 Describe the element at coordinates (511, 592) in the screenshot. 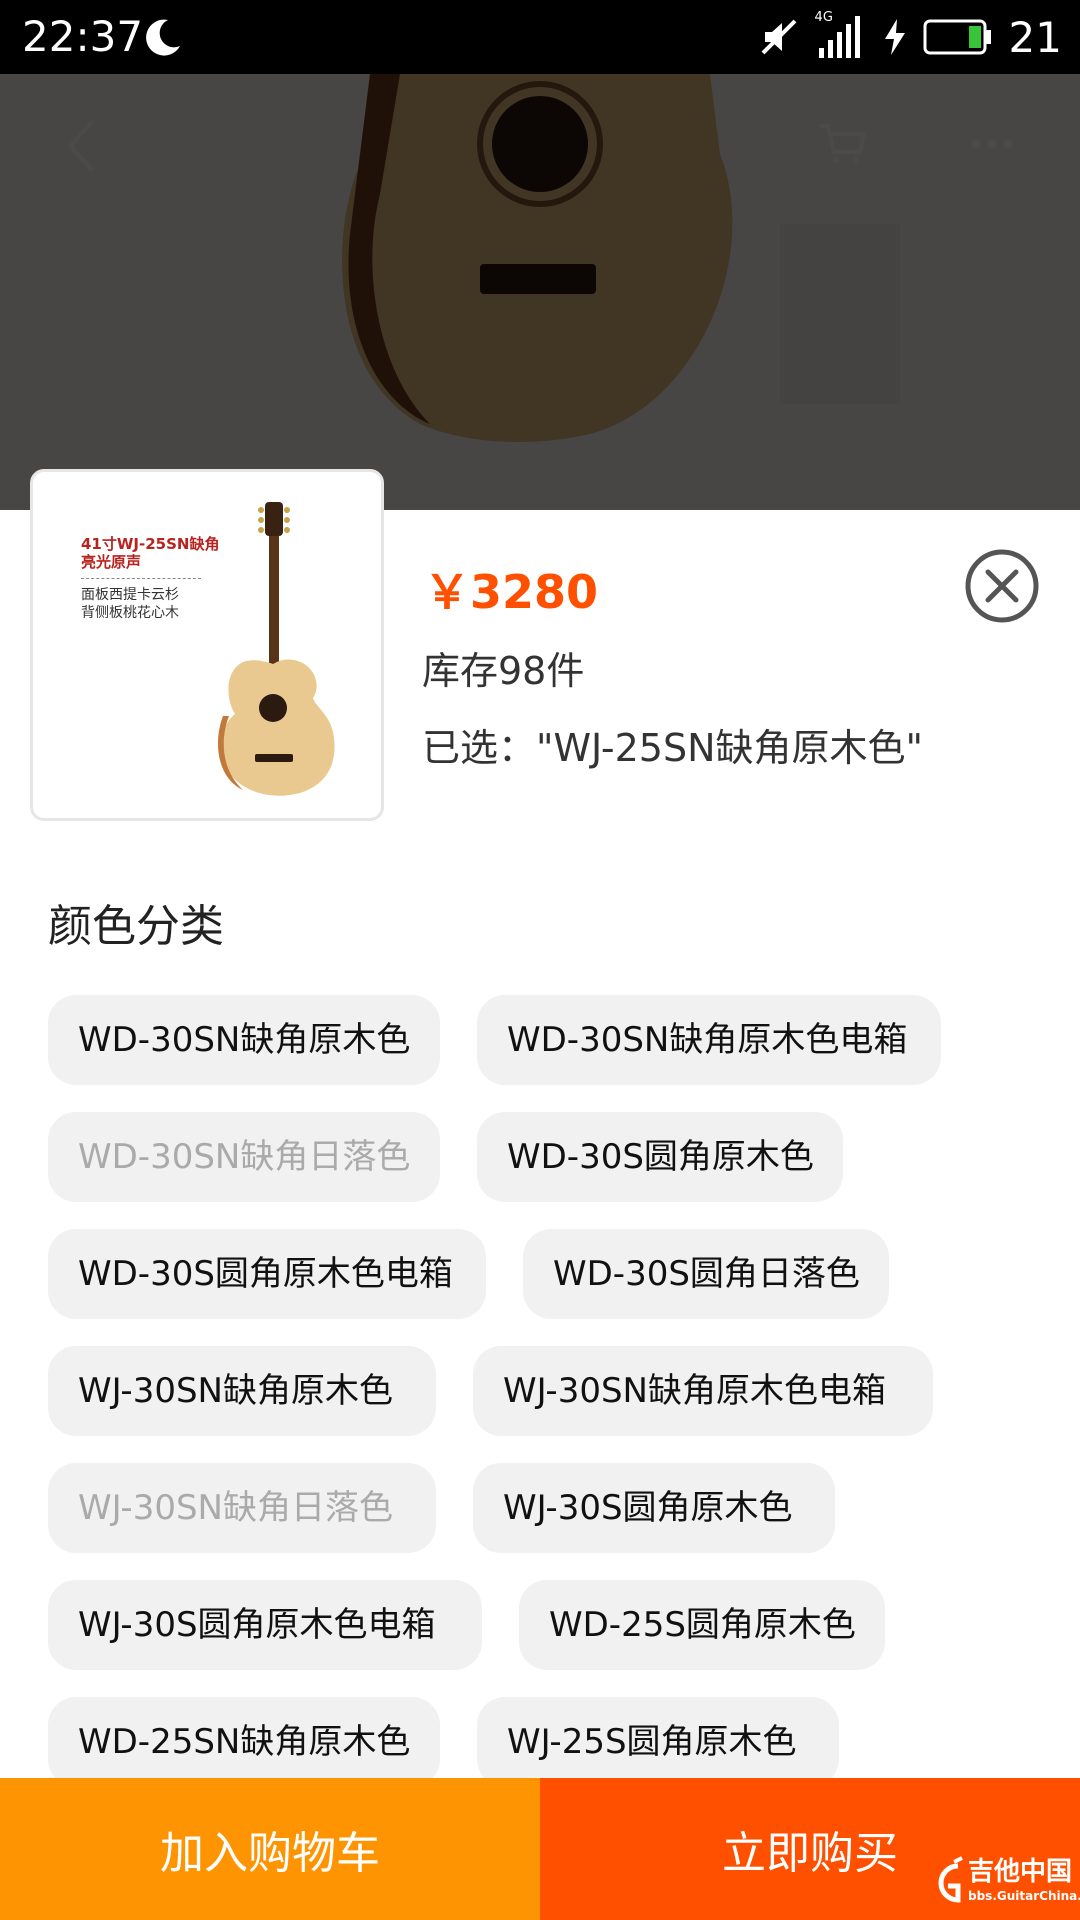

I see `product-price: ￥3280` at that location.